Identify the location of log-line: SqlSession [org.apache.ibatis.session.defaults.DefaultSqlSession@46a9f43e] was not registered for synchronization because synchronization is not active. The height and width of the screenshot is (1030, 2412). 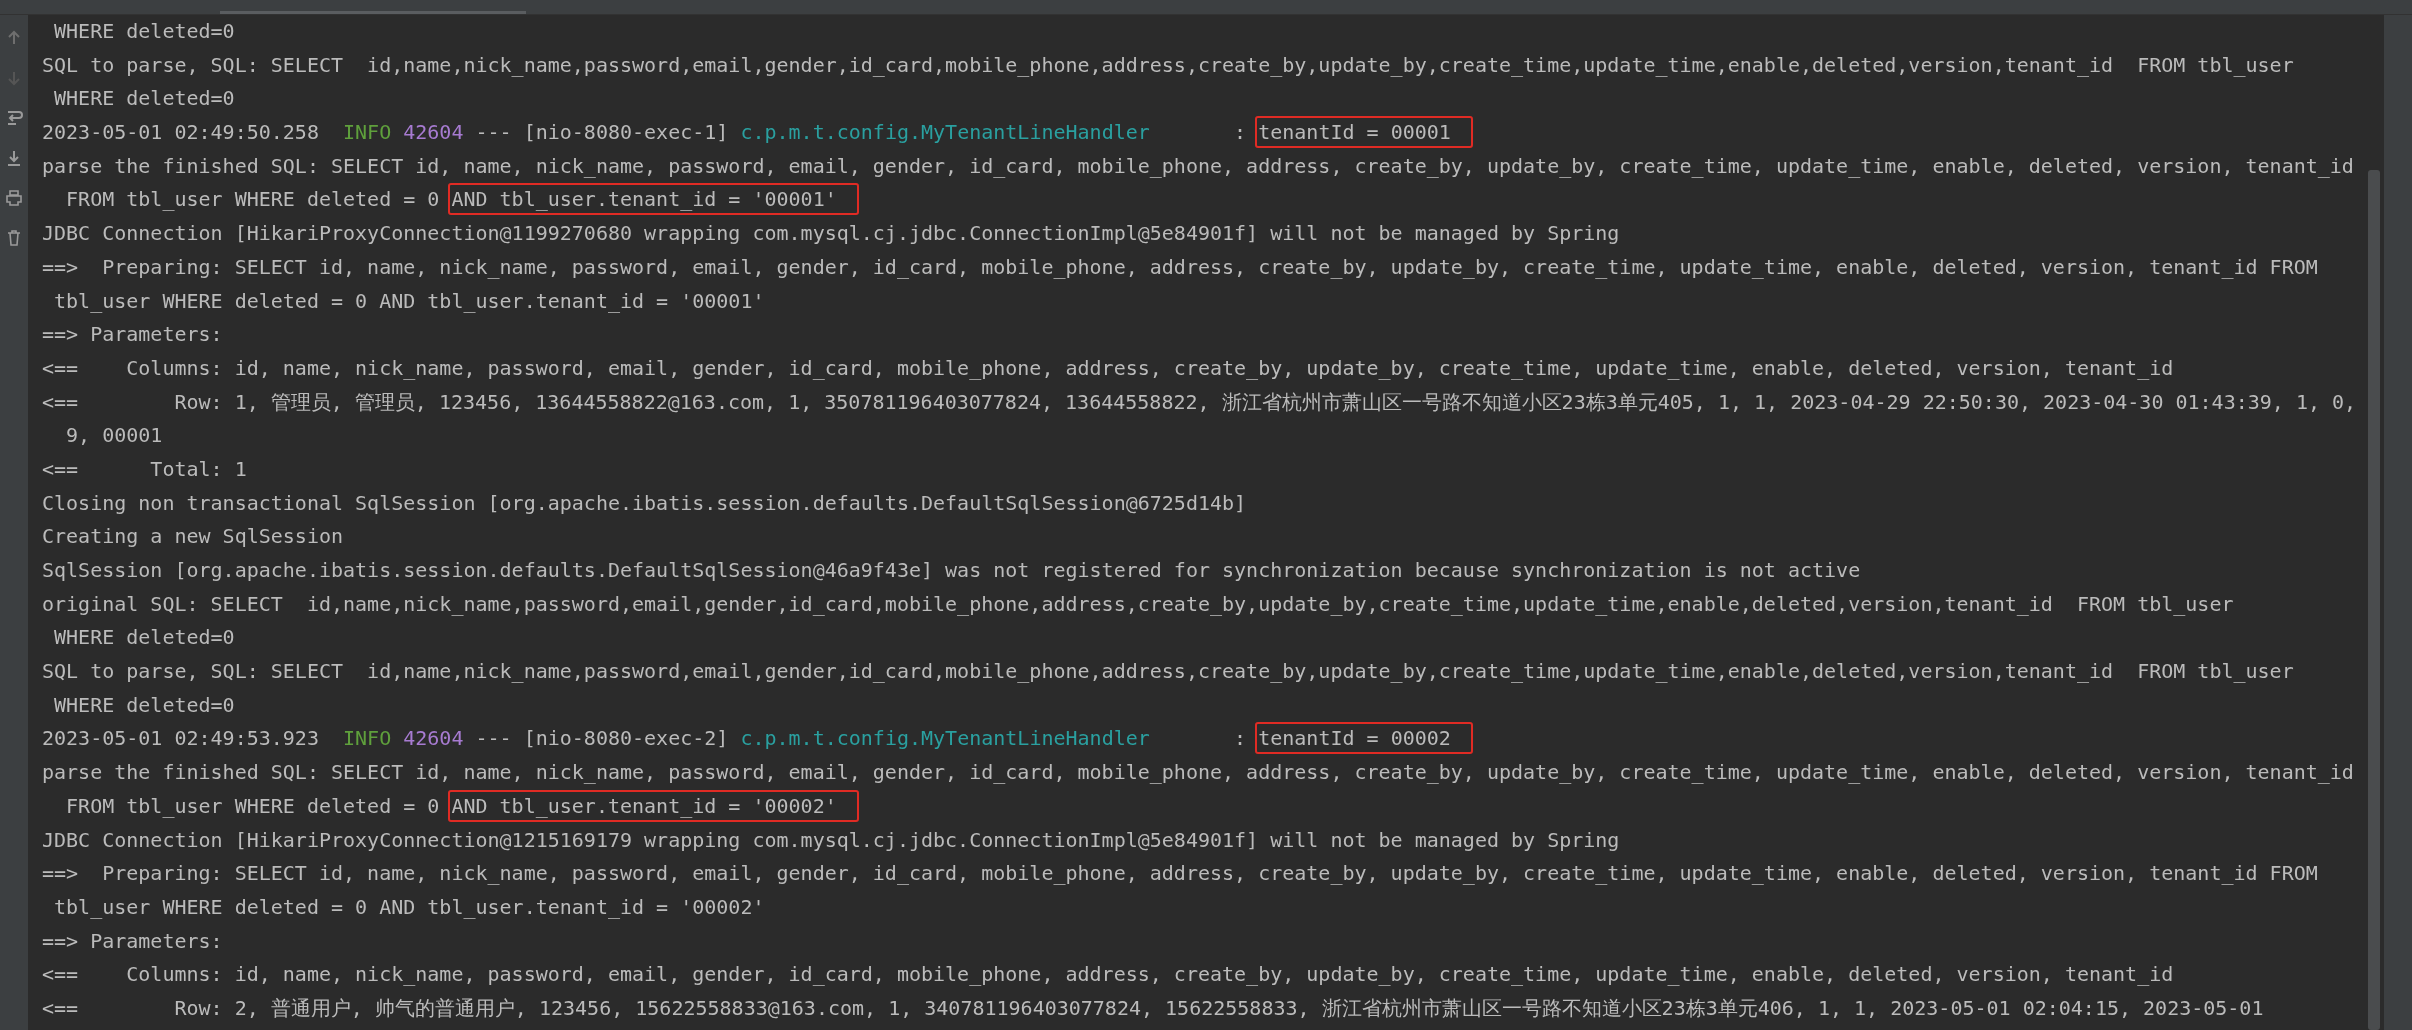
(952, 570).